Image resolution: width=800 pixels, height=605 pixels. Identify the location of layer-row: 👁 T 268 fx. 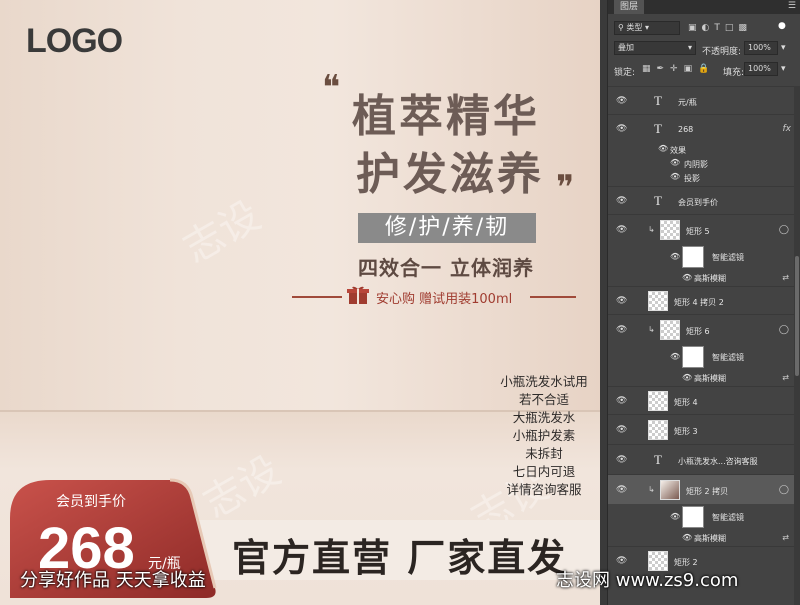
(704, 128).